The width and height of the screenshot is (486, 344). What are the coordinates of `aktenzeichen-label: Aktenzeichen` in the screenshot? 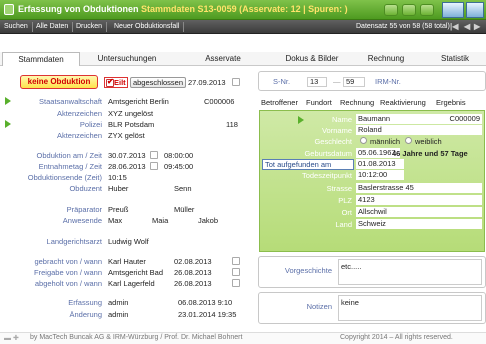 It's located at (79, 135).